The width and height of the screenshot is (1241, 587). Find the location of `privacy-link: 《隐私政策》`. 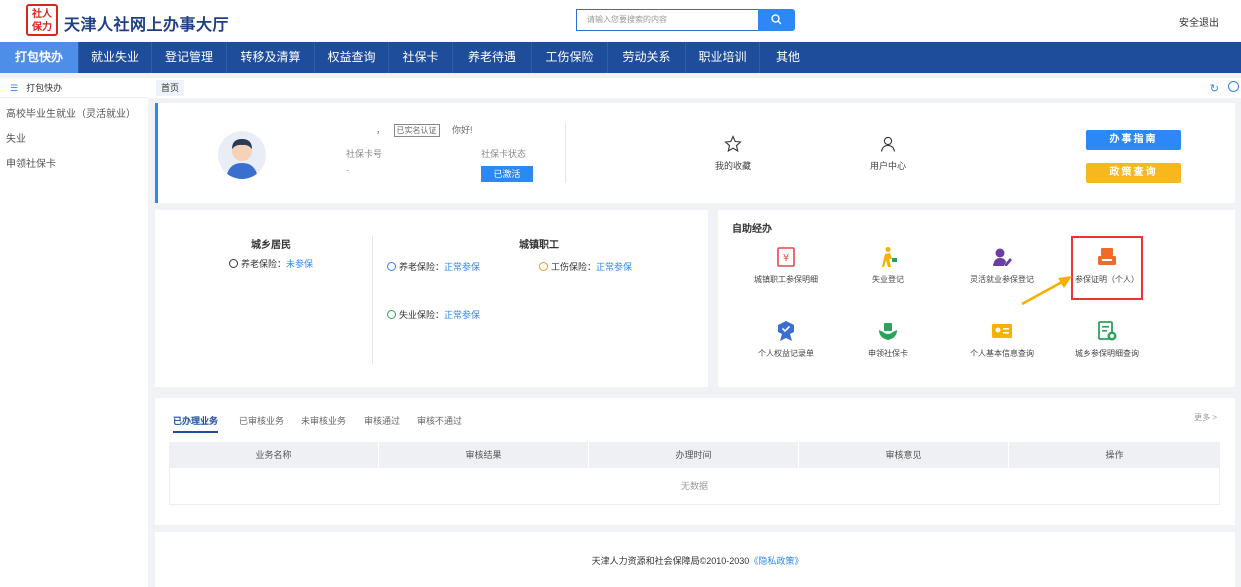

privacy-link: 《隐私政策》 is located at coordinates (776, 561).